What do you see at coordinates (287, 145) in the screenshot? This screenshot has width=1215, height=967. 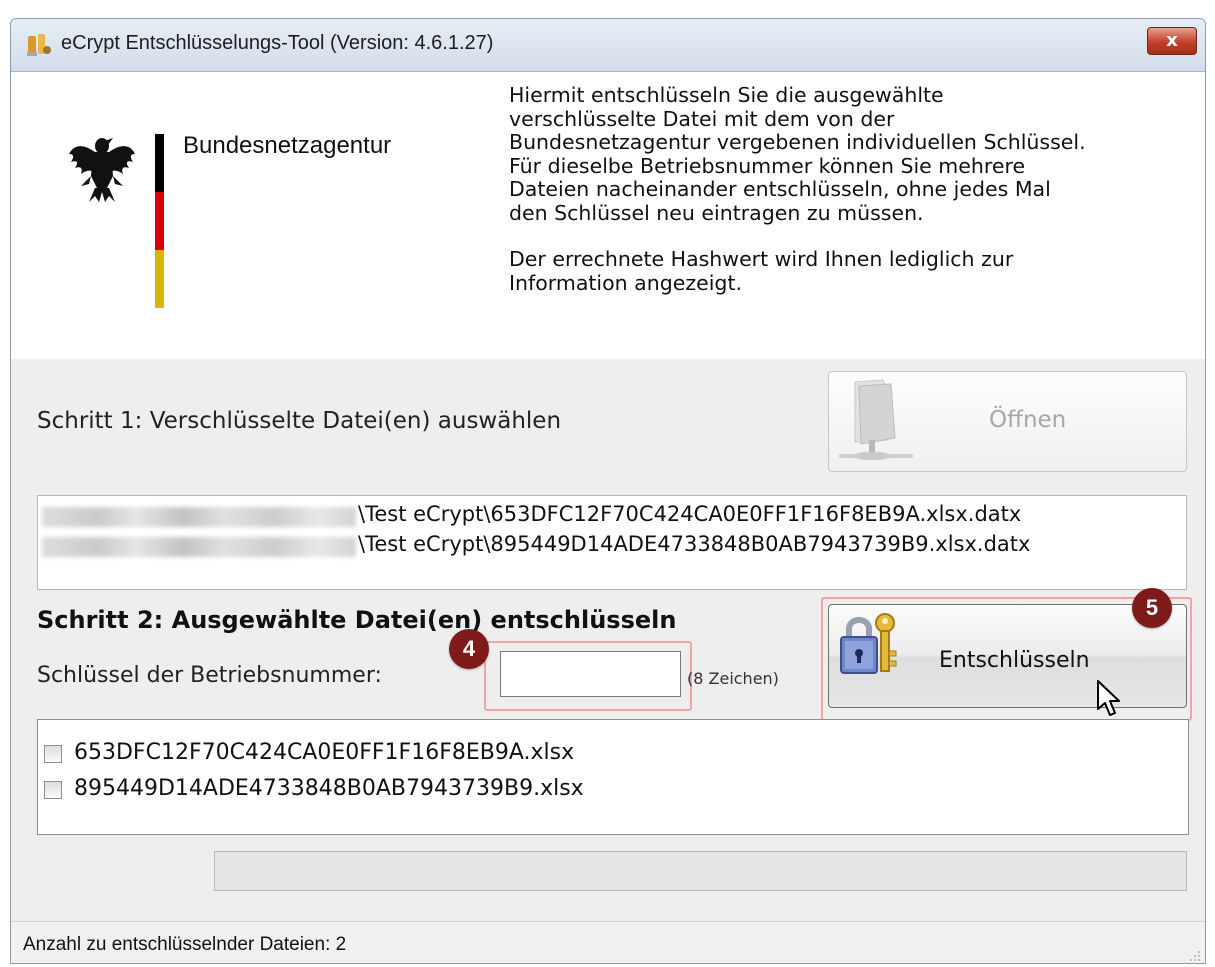 I see `agency-name: Bundesnetzagentur` at bounding box center [287, 145].